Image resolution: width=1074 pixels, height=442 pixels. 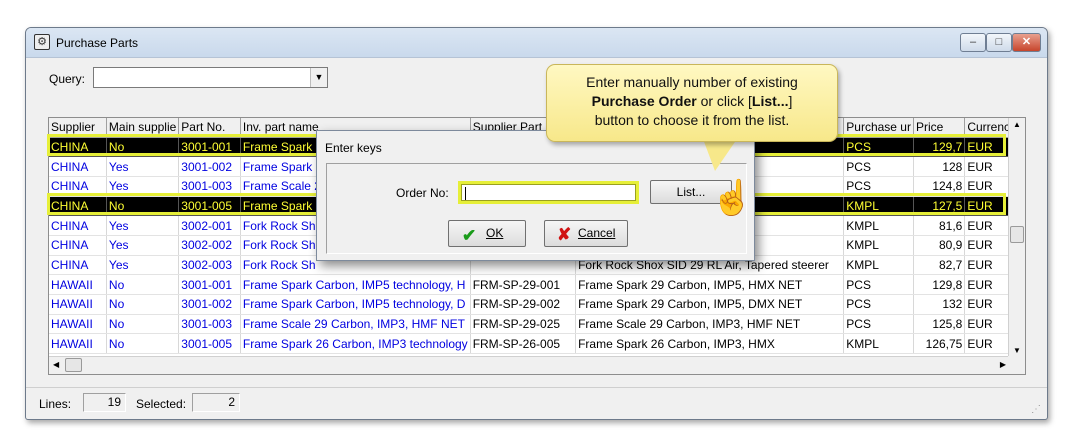 What do you see at coordinates (536, 208) in the screenshot?
I see `dialog-panel: Order No: List... ✔ OK ✘ Cancel` at bounding box center [536, 208].